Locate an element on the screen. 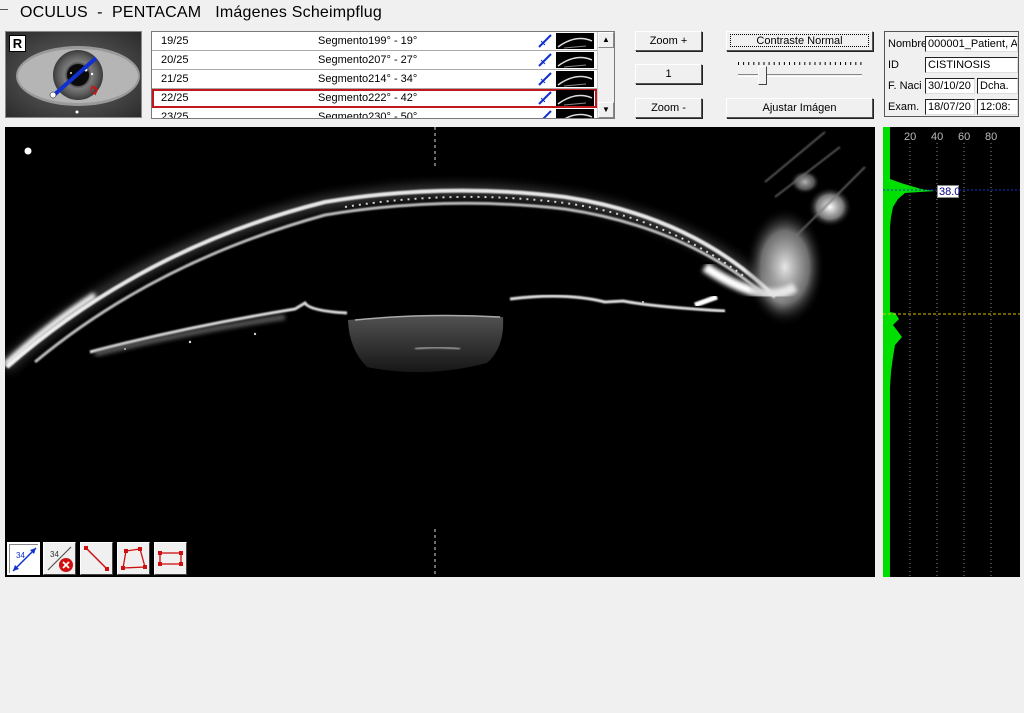 Image resolution: width=1024 pixels, height=713 pixels. segment-row: 23/25 Segmento230° - 50° is located at coordinates (374, 113).